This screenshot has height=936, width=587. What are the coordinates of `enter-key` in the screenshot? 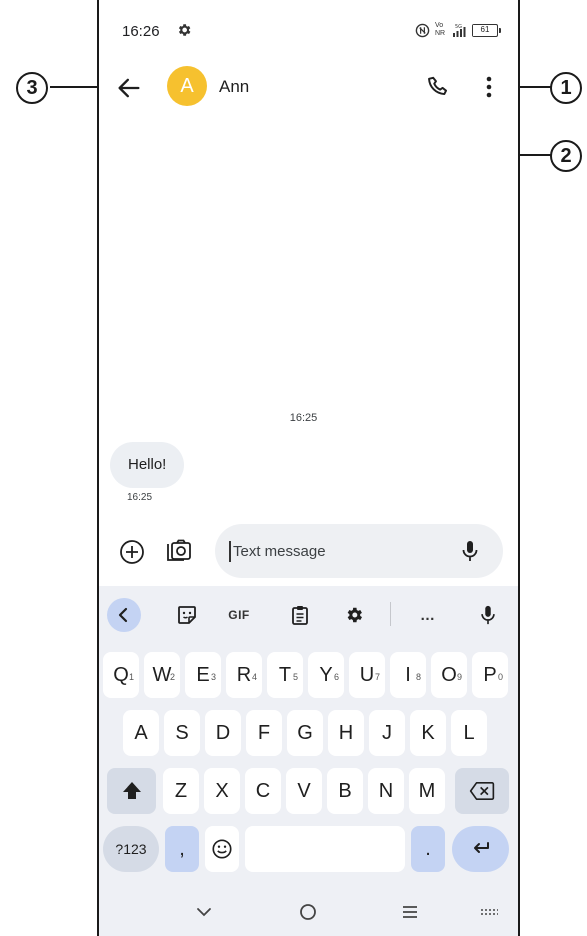 It's located at (480, 849).